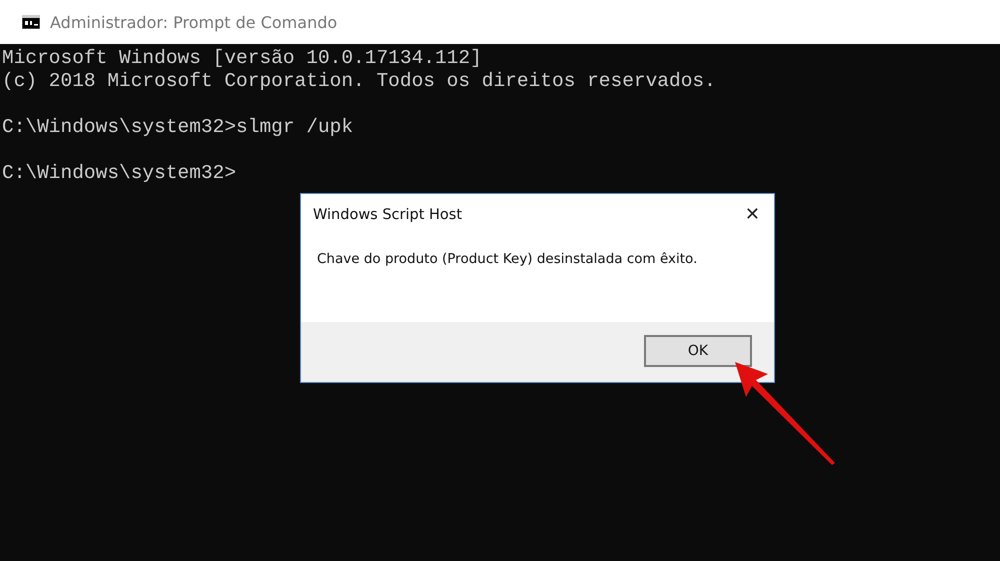  I want to click on console-icon, so click(31, 22).